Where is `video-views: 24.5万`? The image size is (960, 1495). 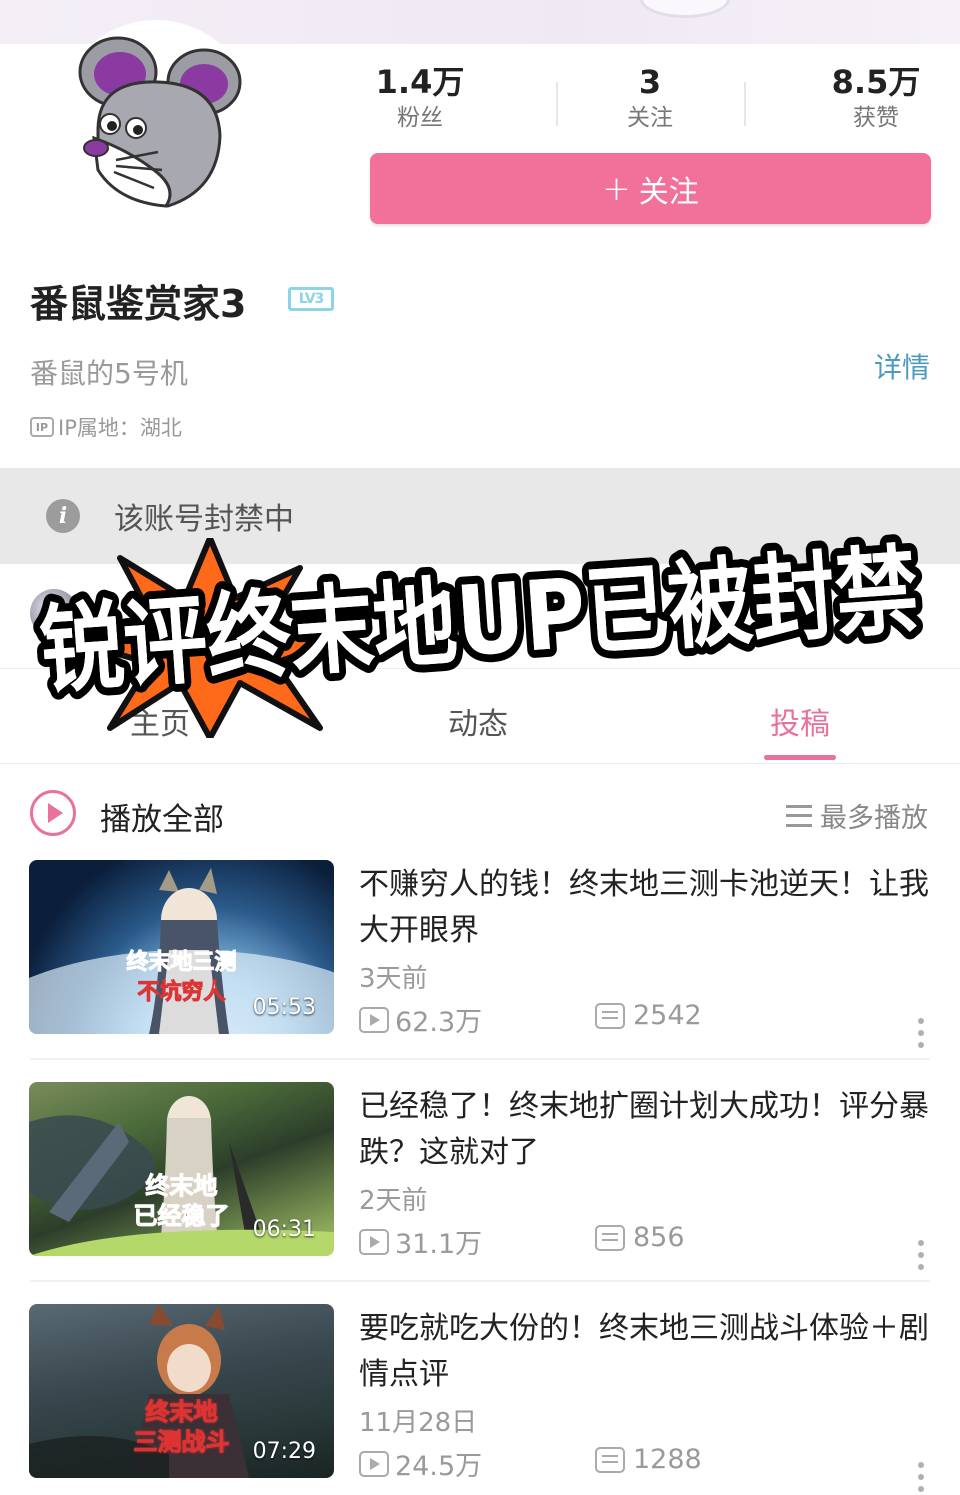 video-views: 24.5万 is located at coordinates (420, 1463).